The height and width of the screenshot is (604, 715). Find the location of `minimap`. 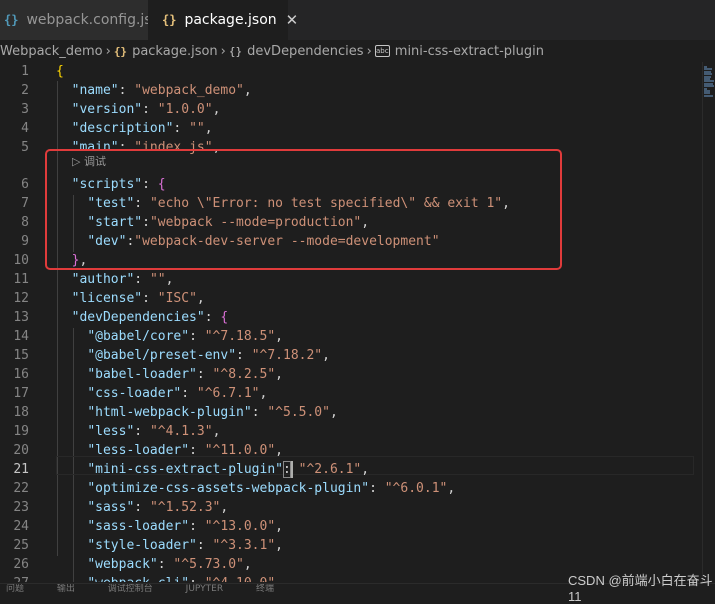

minimap is located at coordinates (709, 322).